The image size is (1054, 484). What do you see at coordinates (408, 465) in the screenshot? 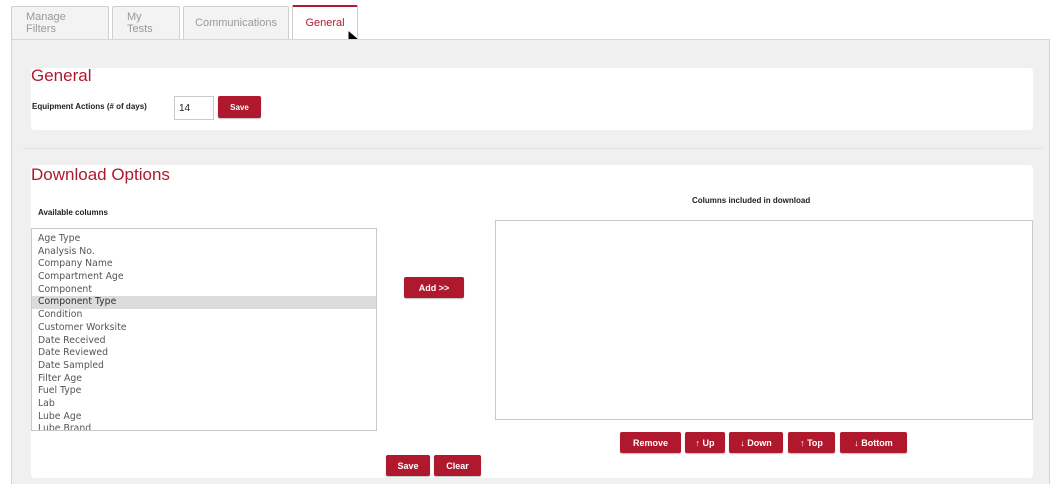
I see `download-save-button: Save` at bounding box center [408, 465].